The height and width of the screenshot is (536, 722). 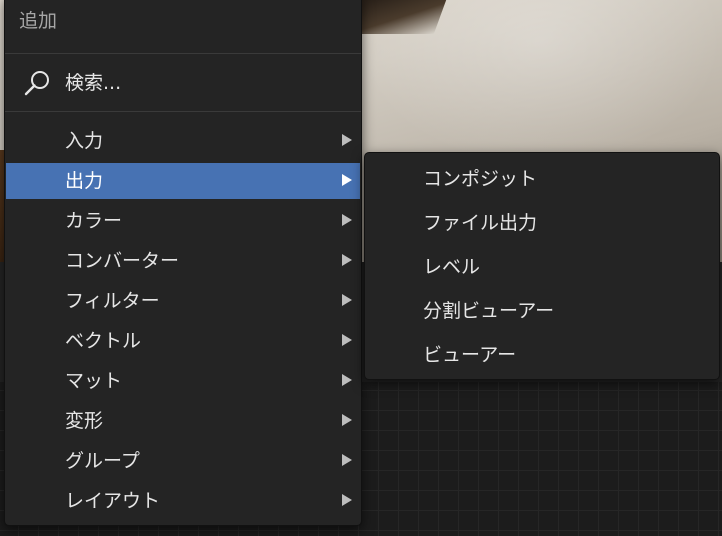 What do you see at coordinates (183, 381) in the screenshot?
I see `menu-item-matte: マット` at bounding box center [183, 381].